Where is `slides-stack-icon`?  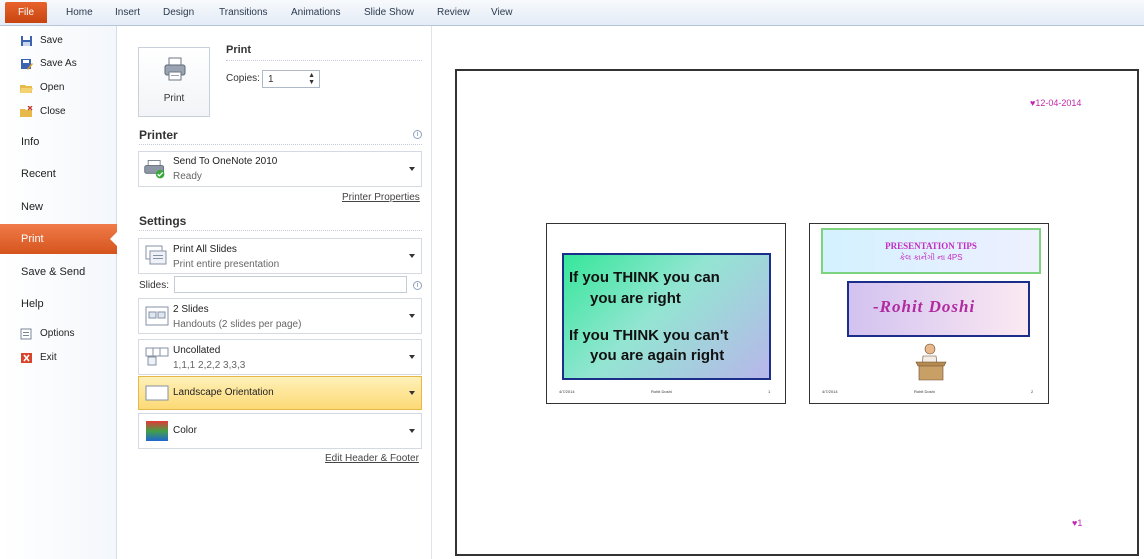
slides-stack-icon is located at coordinates (156, 255).